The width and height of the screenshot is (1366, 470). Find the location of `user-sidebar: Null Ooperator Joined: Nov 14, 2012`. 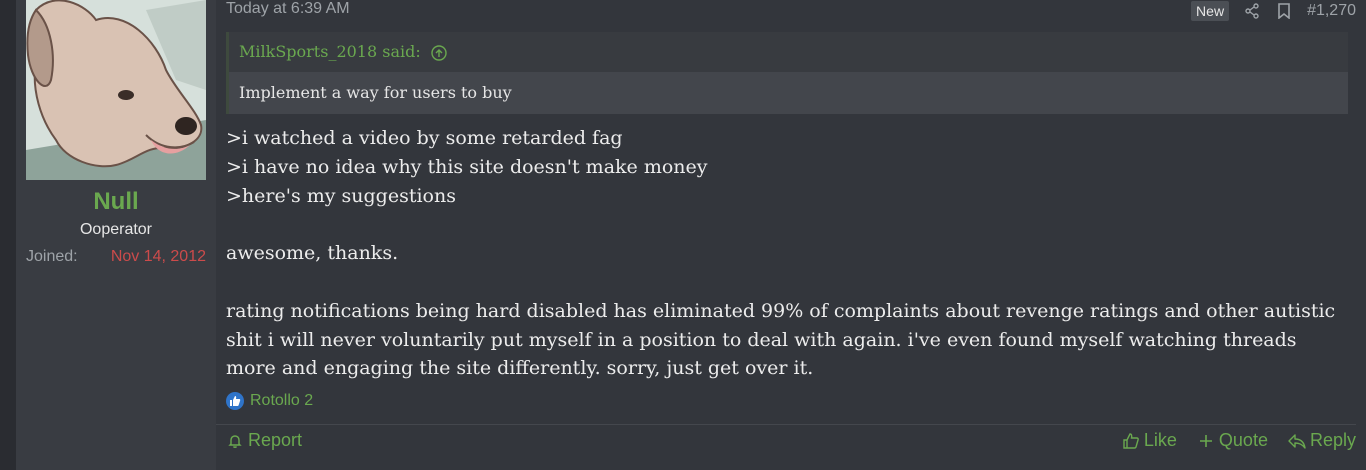

user-sidebar: Null Ooperator Joined: Nov 14, 2012 is located at coordinates (116, 235).